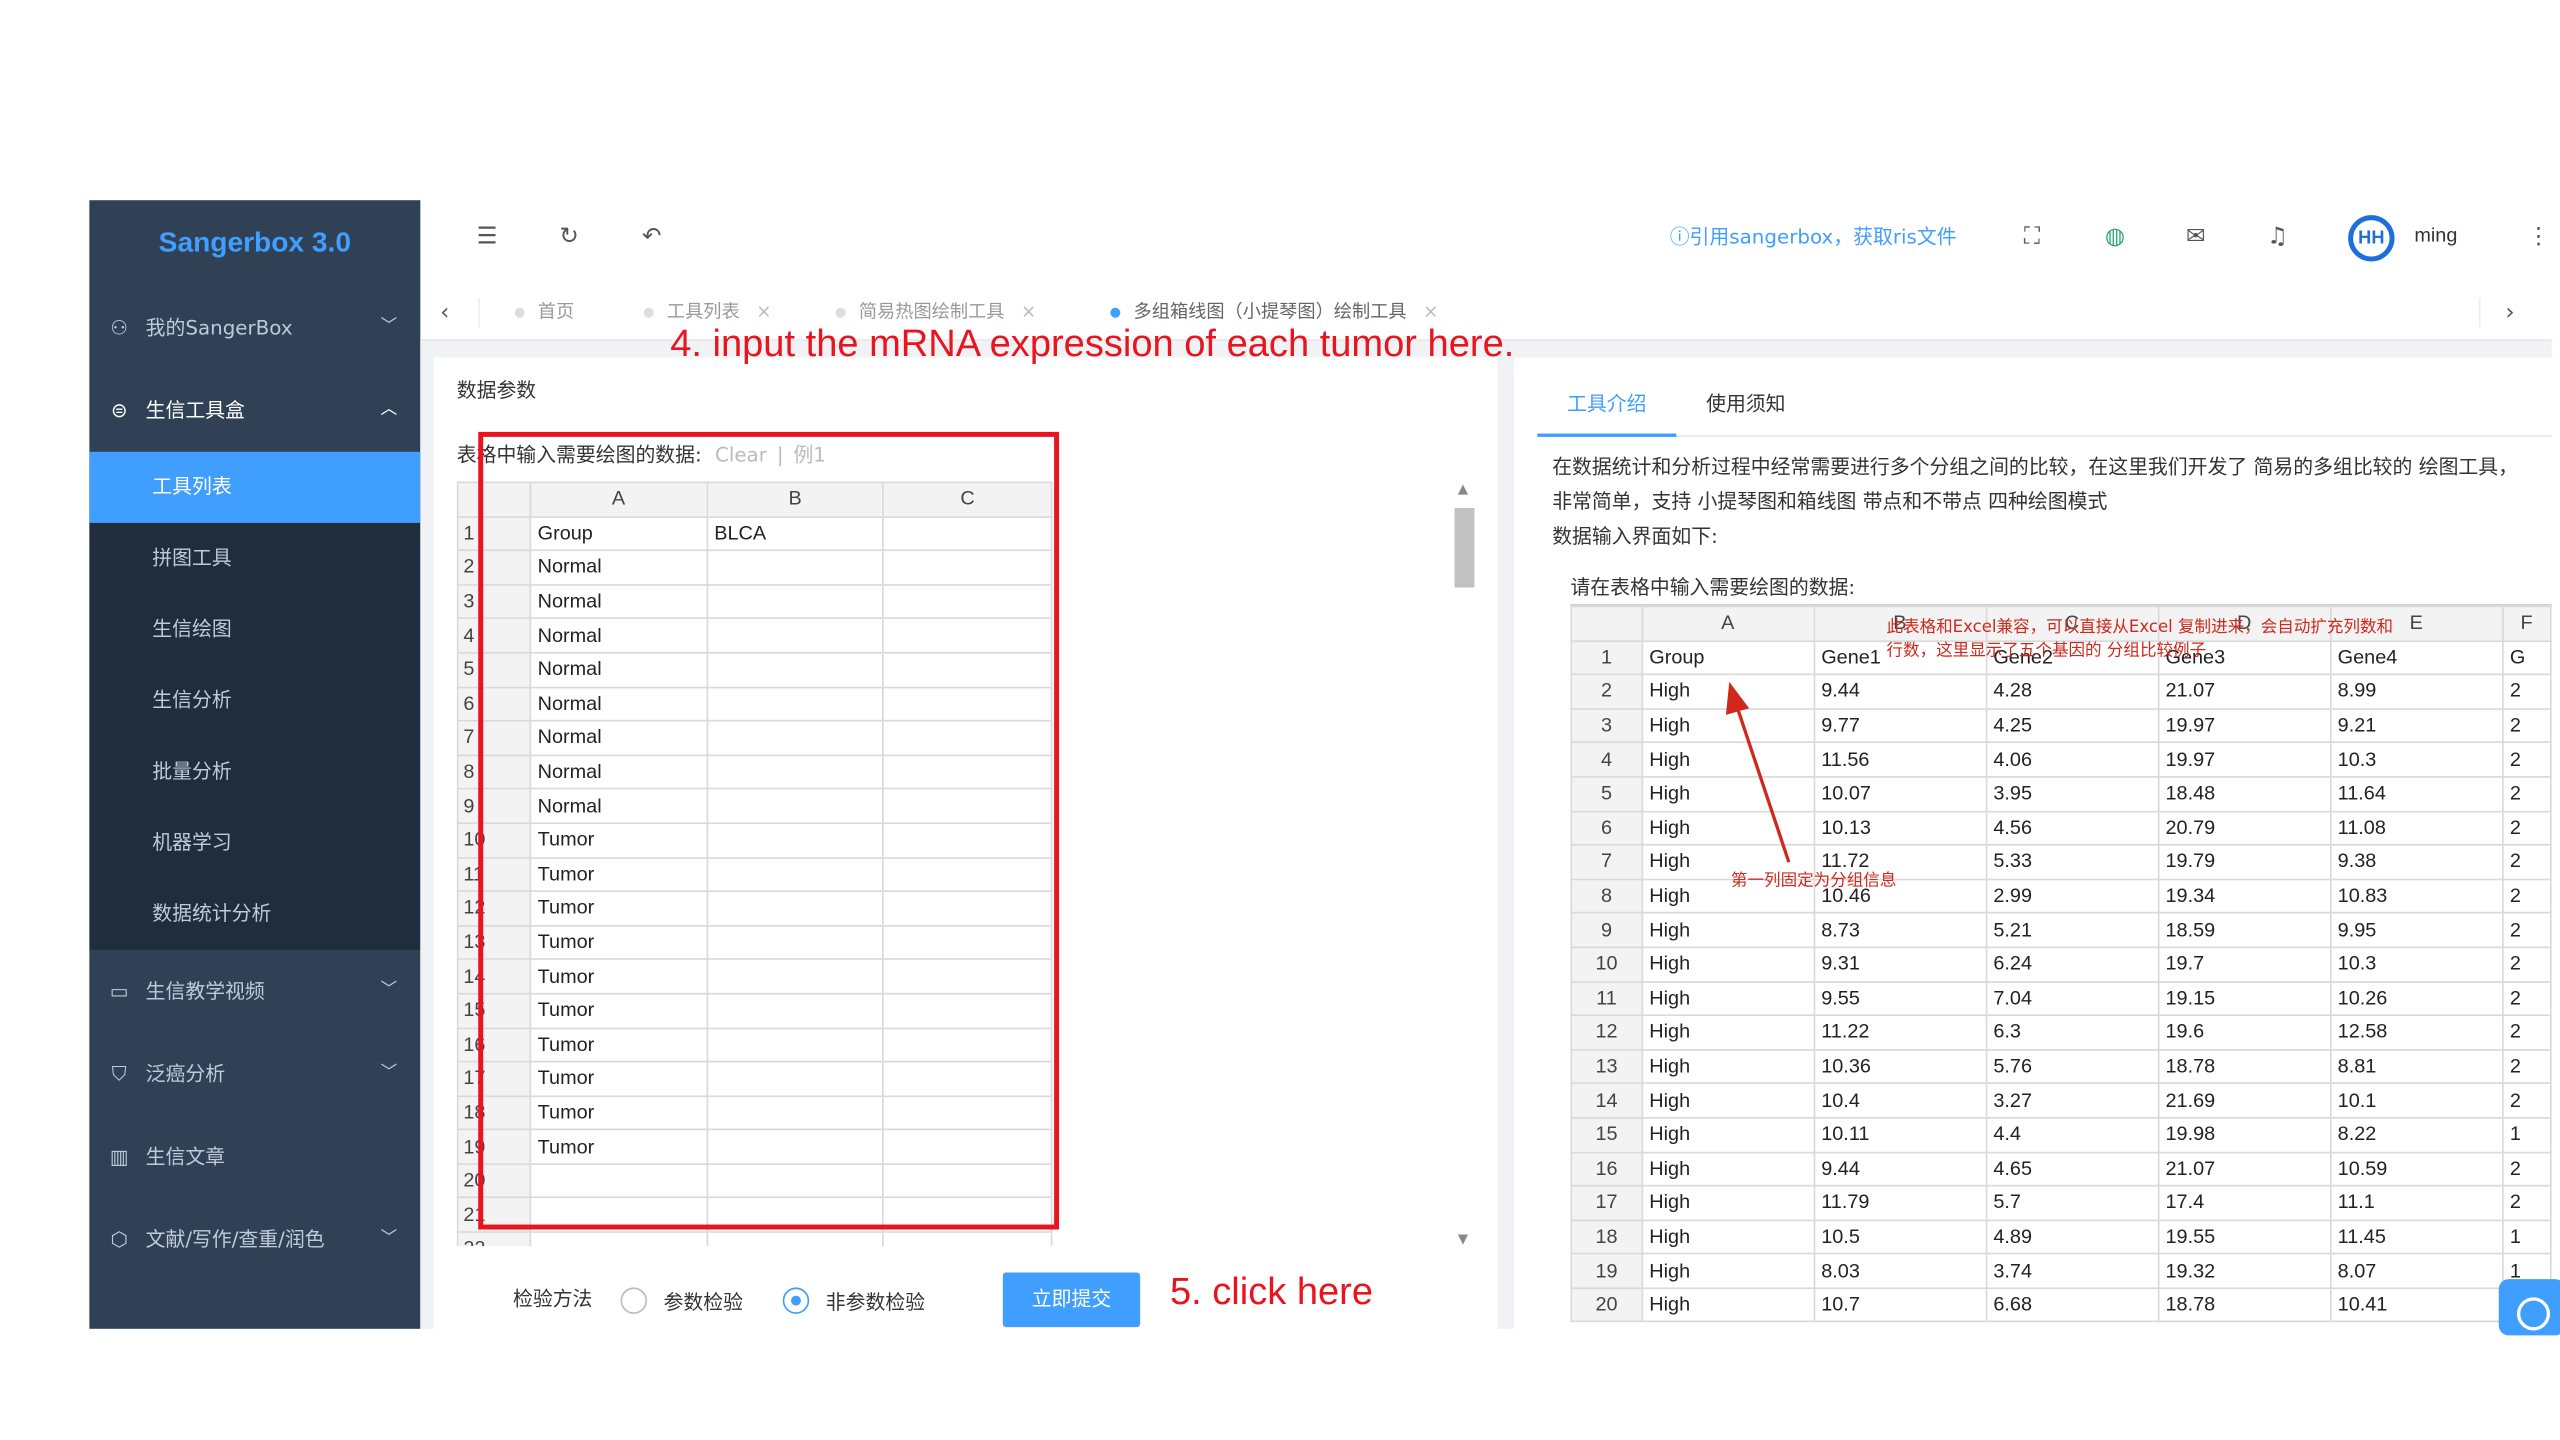  I want to click on scroll-up-icon: ▲, so click(1463, 489).